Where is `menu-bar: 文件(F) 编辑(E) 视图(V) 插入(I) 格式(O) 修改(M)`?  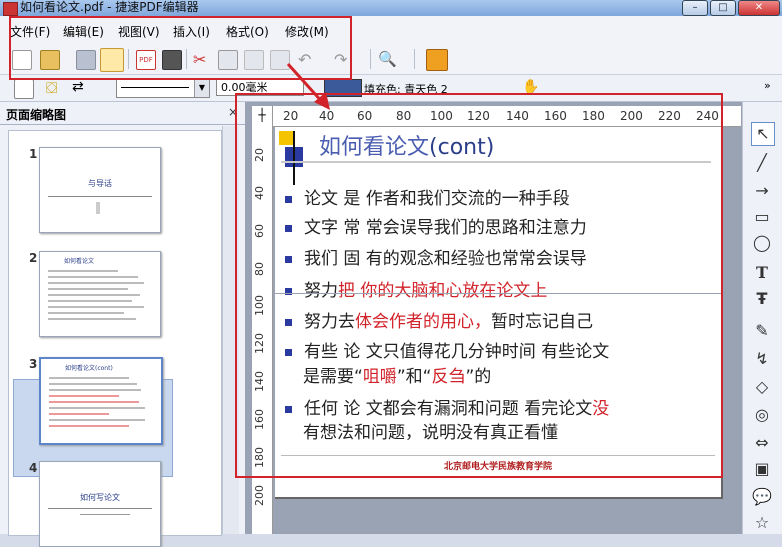 menu-bar: 文件(F) 编辑(E) 视图(V) 插入(I) 格式(O) 修改(M) is located at coordinates (391, 30).